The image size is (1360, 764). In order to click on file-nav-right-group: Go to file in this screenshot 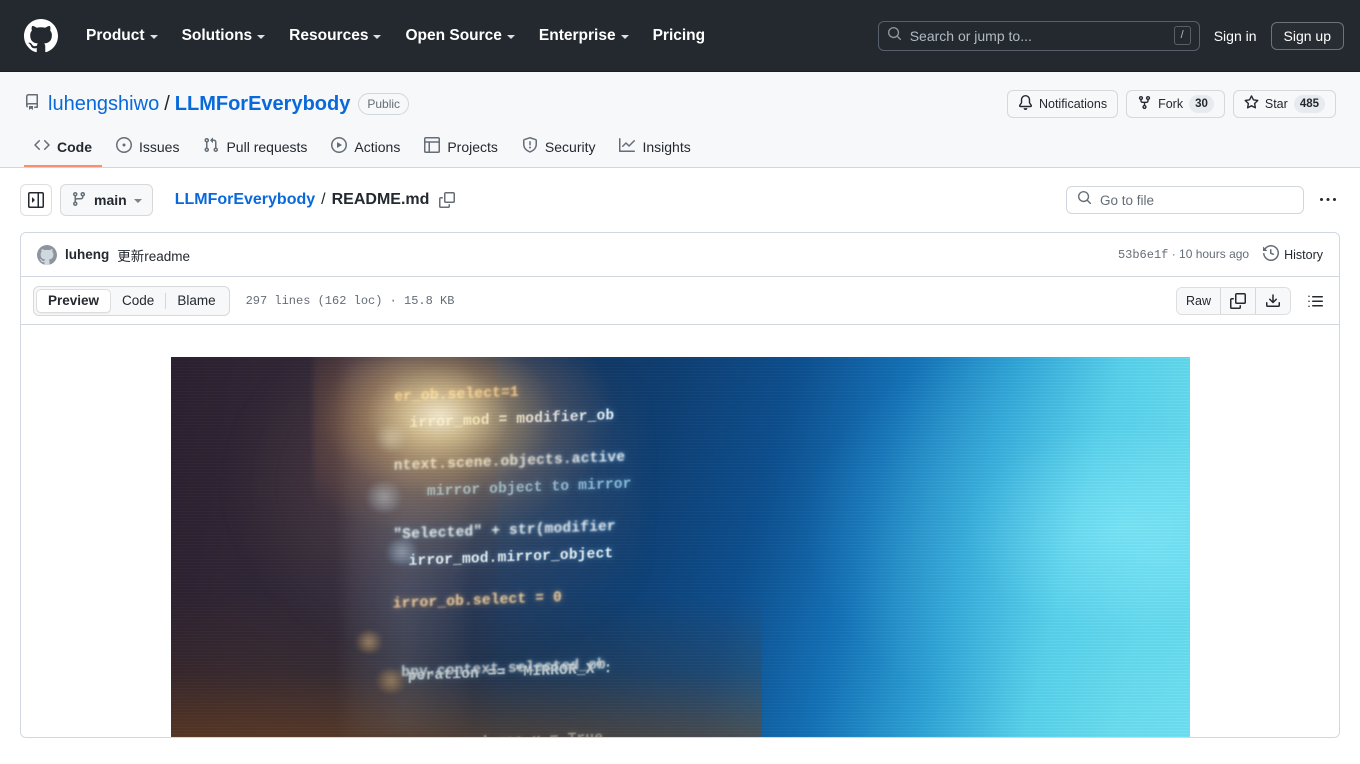, I will do `click(1205, 200)`.